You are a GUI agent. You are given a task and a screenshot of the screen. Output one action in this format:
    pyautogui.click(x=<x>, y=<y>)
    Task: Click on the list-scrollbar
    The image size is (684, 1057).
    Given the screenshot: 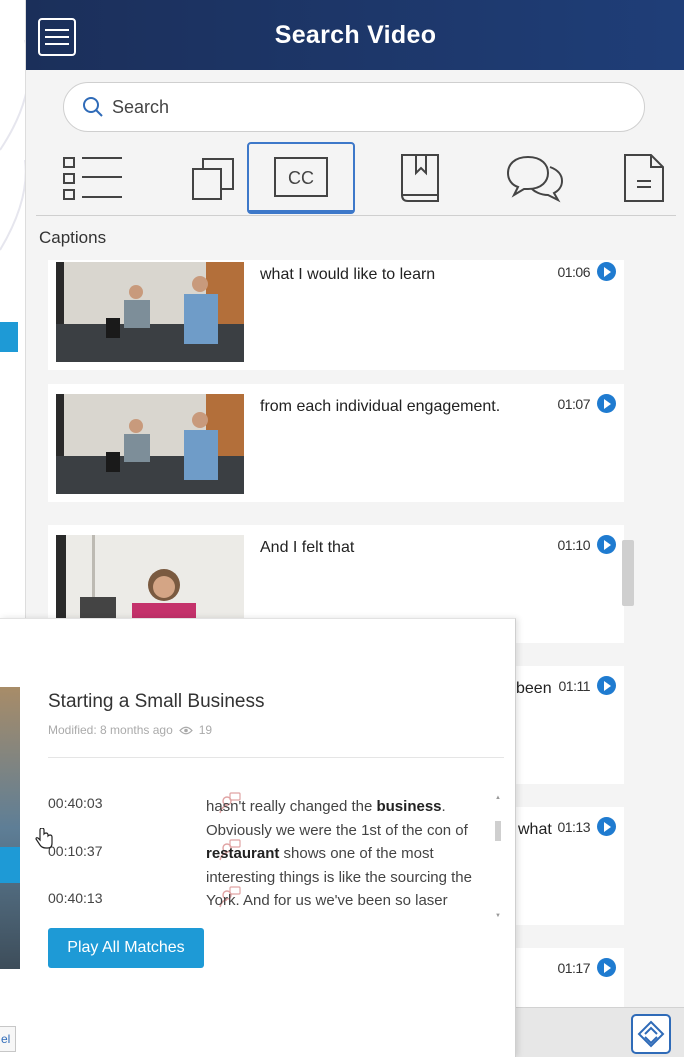 What is the action you would take?
    pyautogui.click(x=628, y=573)
    